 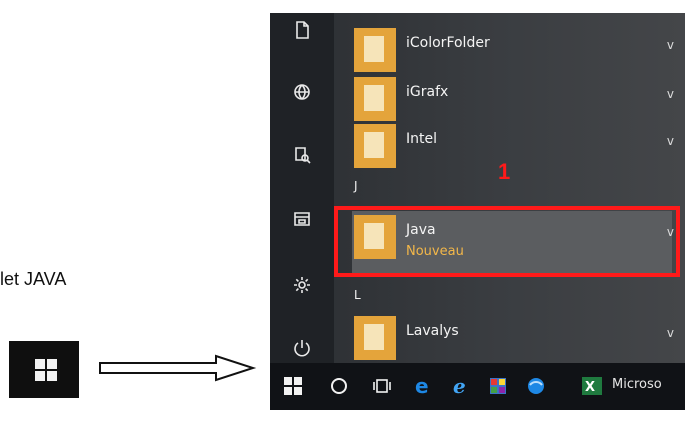 I want to click on windows-key, so click(x=44, y=369).